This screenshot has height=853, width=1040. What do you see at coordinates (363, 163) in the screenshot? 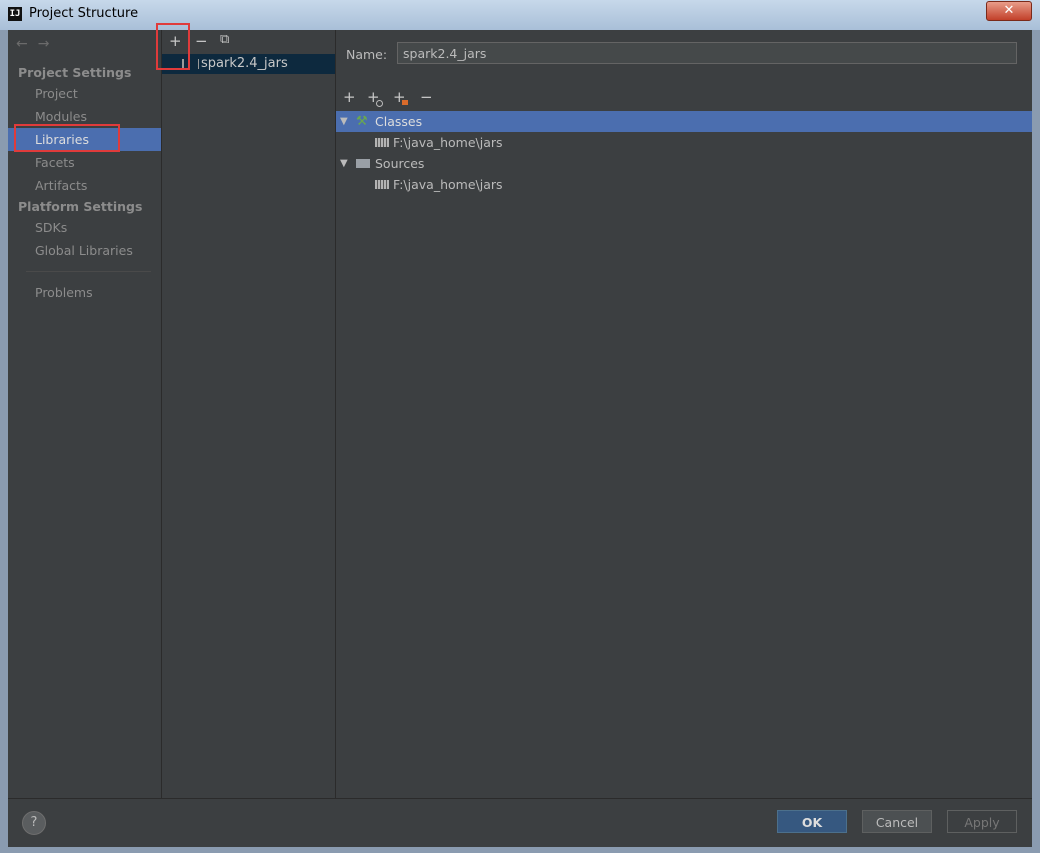
I see `sources-folder-icon` at bounding box center [363, 163].